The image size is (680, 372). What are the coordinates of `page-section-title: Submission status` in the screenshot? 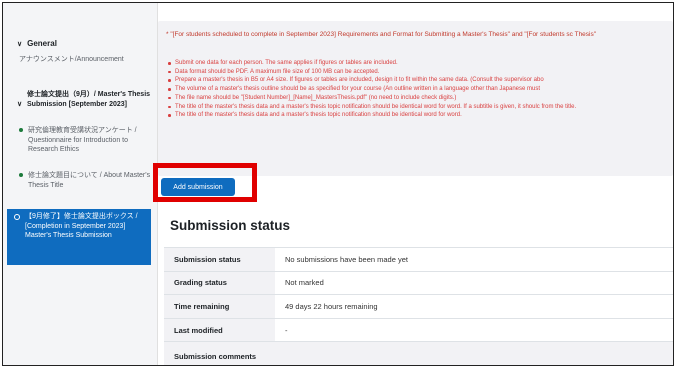 It's located at (230, 225).